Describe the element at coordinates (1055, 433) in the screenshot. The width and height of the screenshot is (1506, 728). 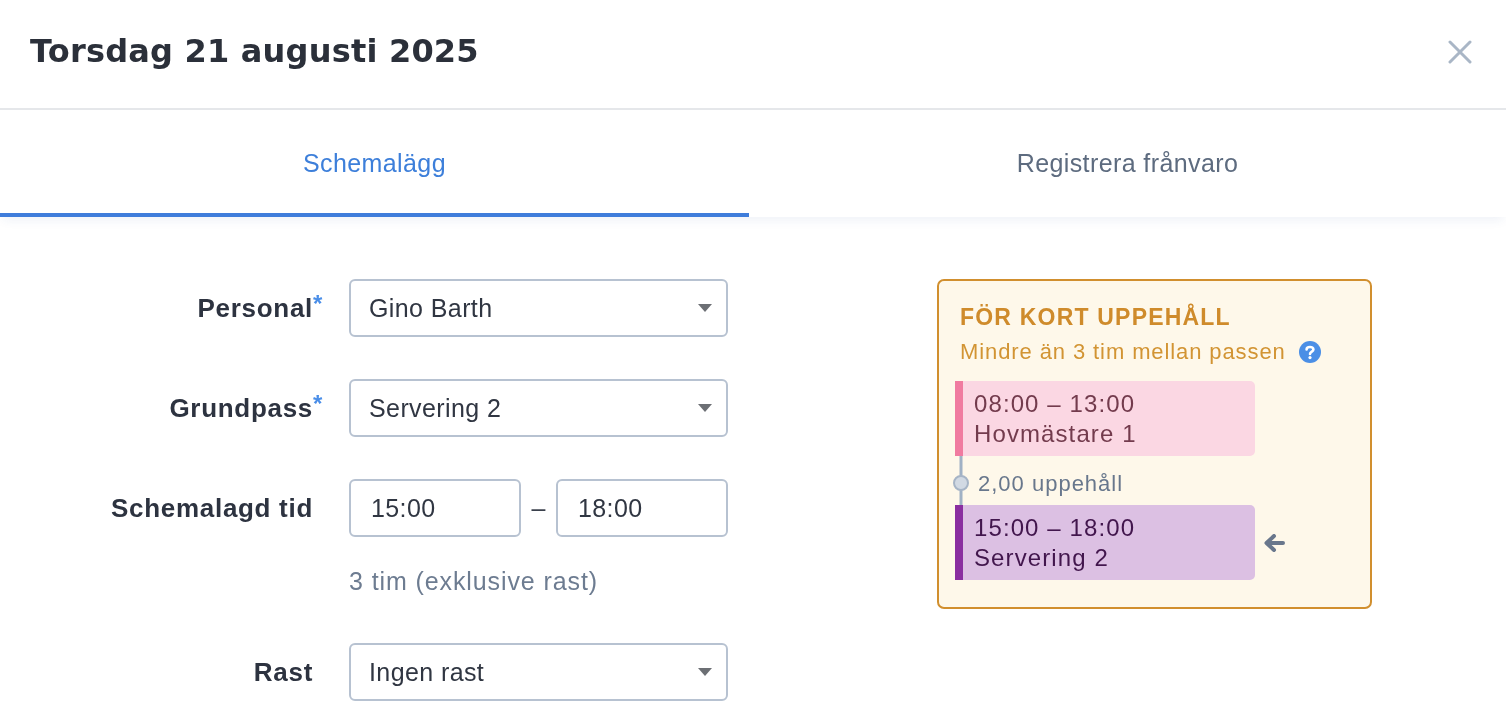
I see `shift-name: Hovmästare 1` at that location.